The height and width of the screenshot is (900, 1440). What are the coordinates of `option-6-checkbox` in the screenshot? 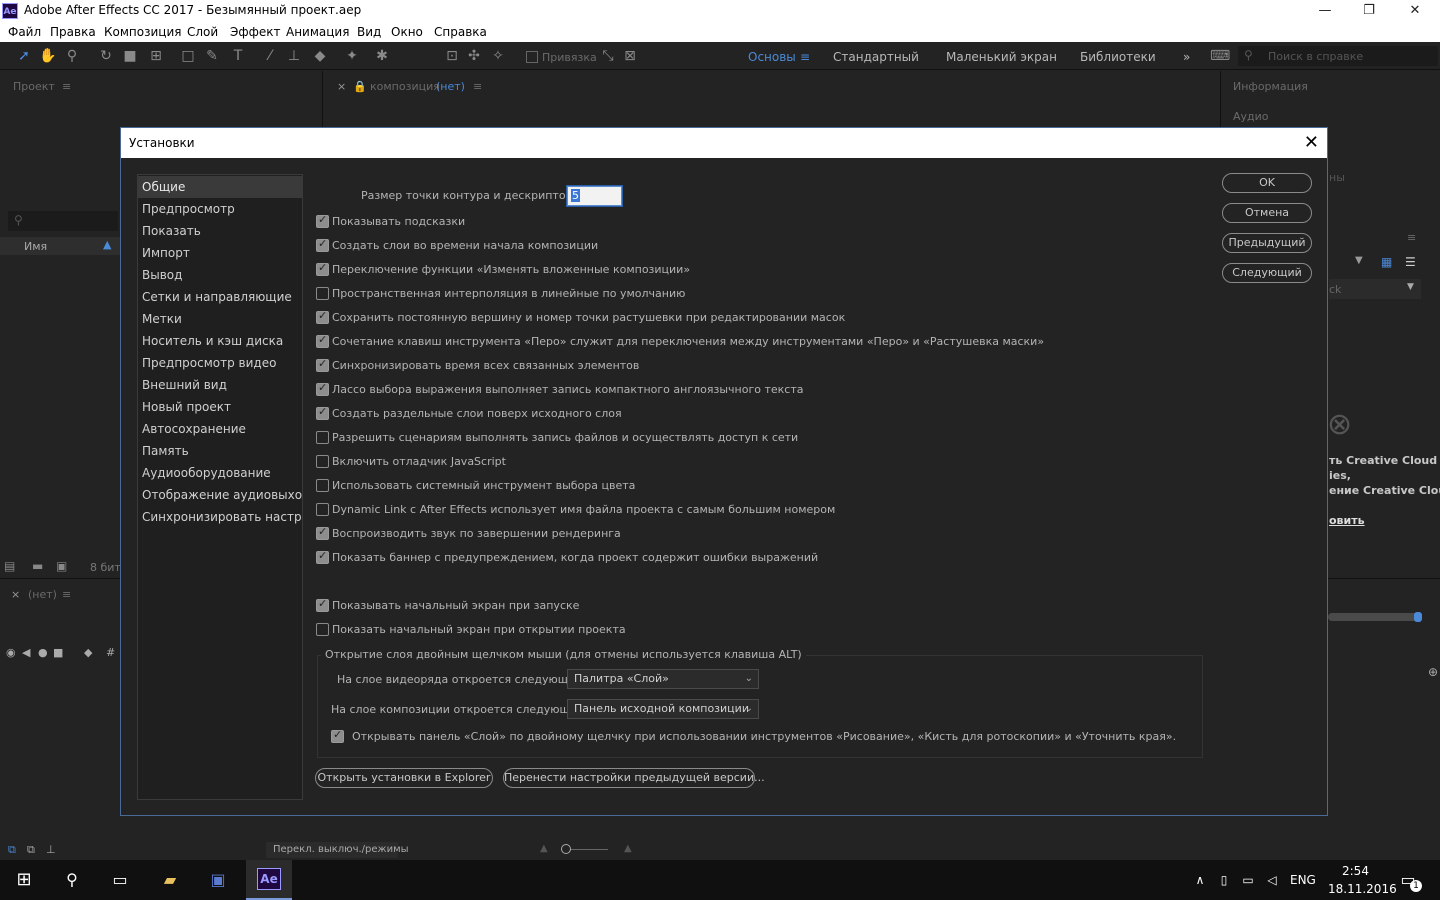 It's located at (322, 364).